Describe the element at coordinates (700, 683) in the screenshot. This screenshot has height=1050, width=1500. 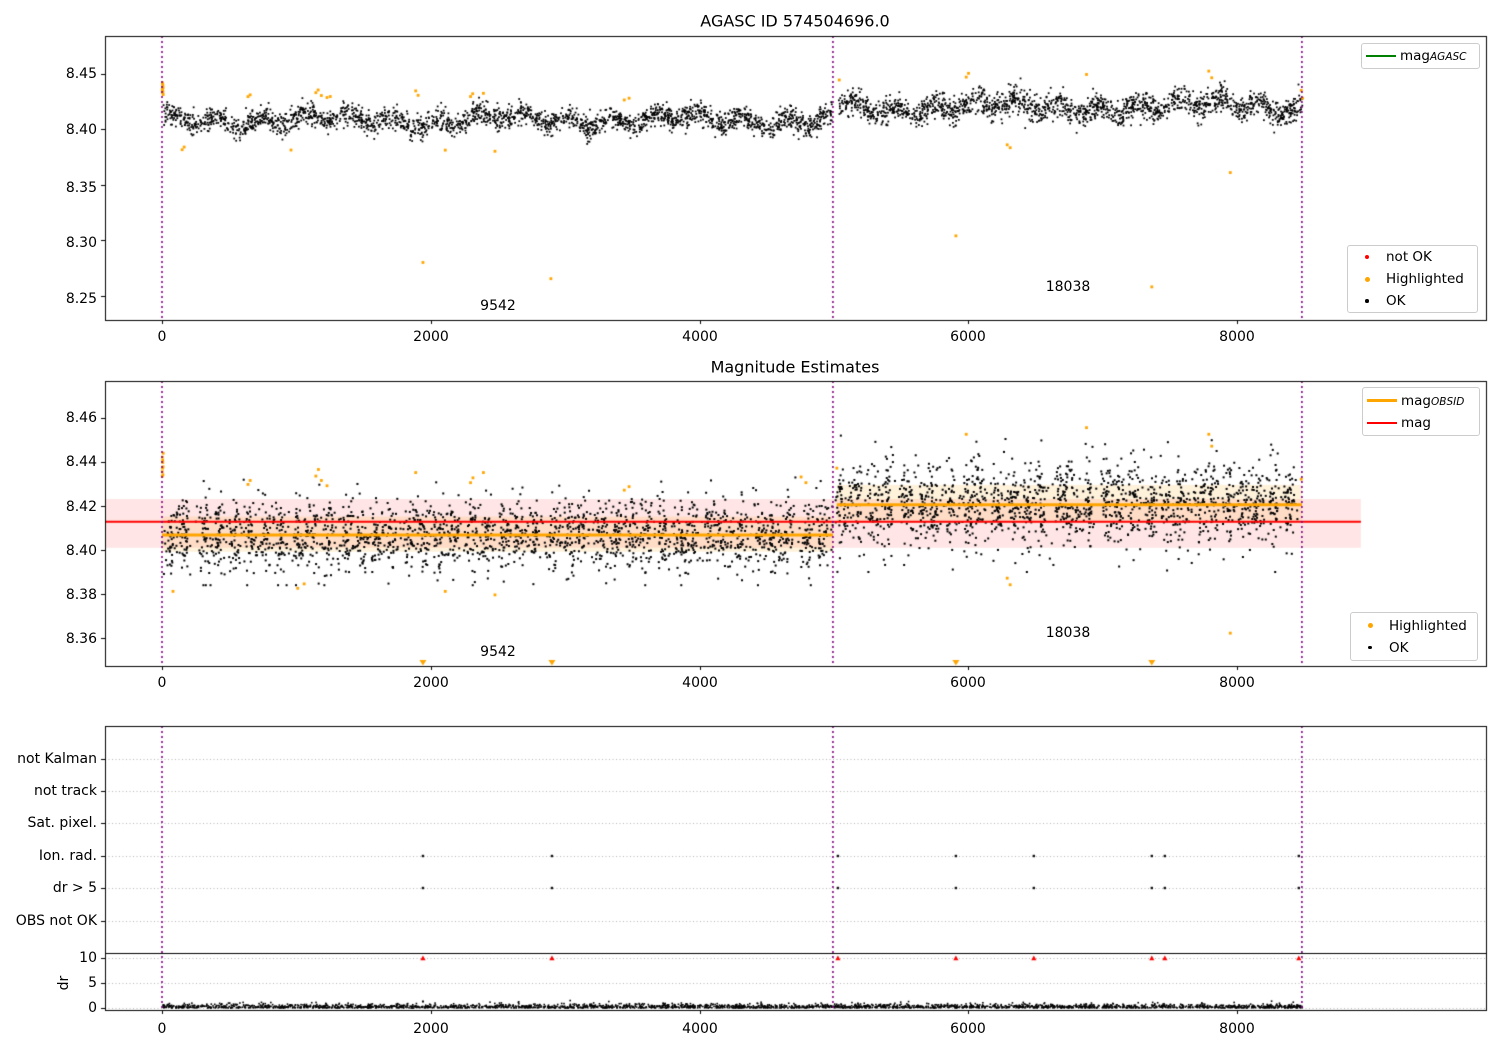
I see `p2-xtick: 4000` at that location.